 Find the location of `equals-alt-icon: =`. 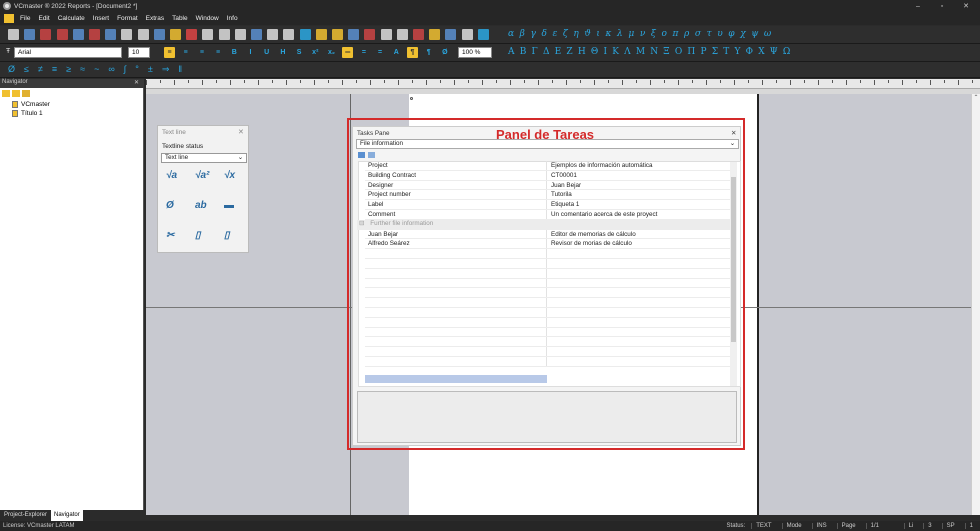

equals-alt-icon: = is located at coordinates (380, 52).